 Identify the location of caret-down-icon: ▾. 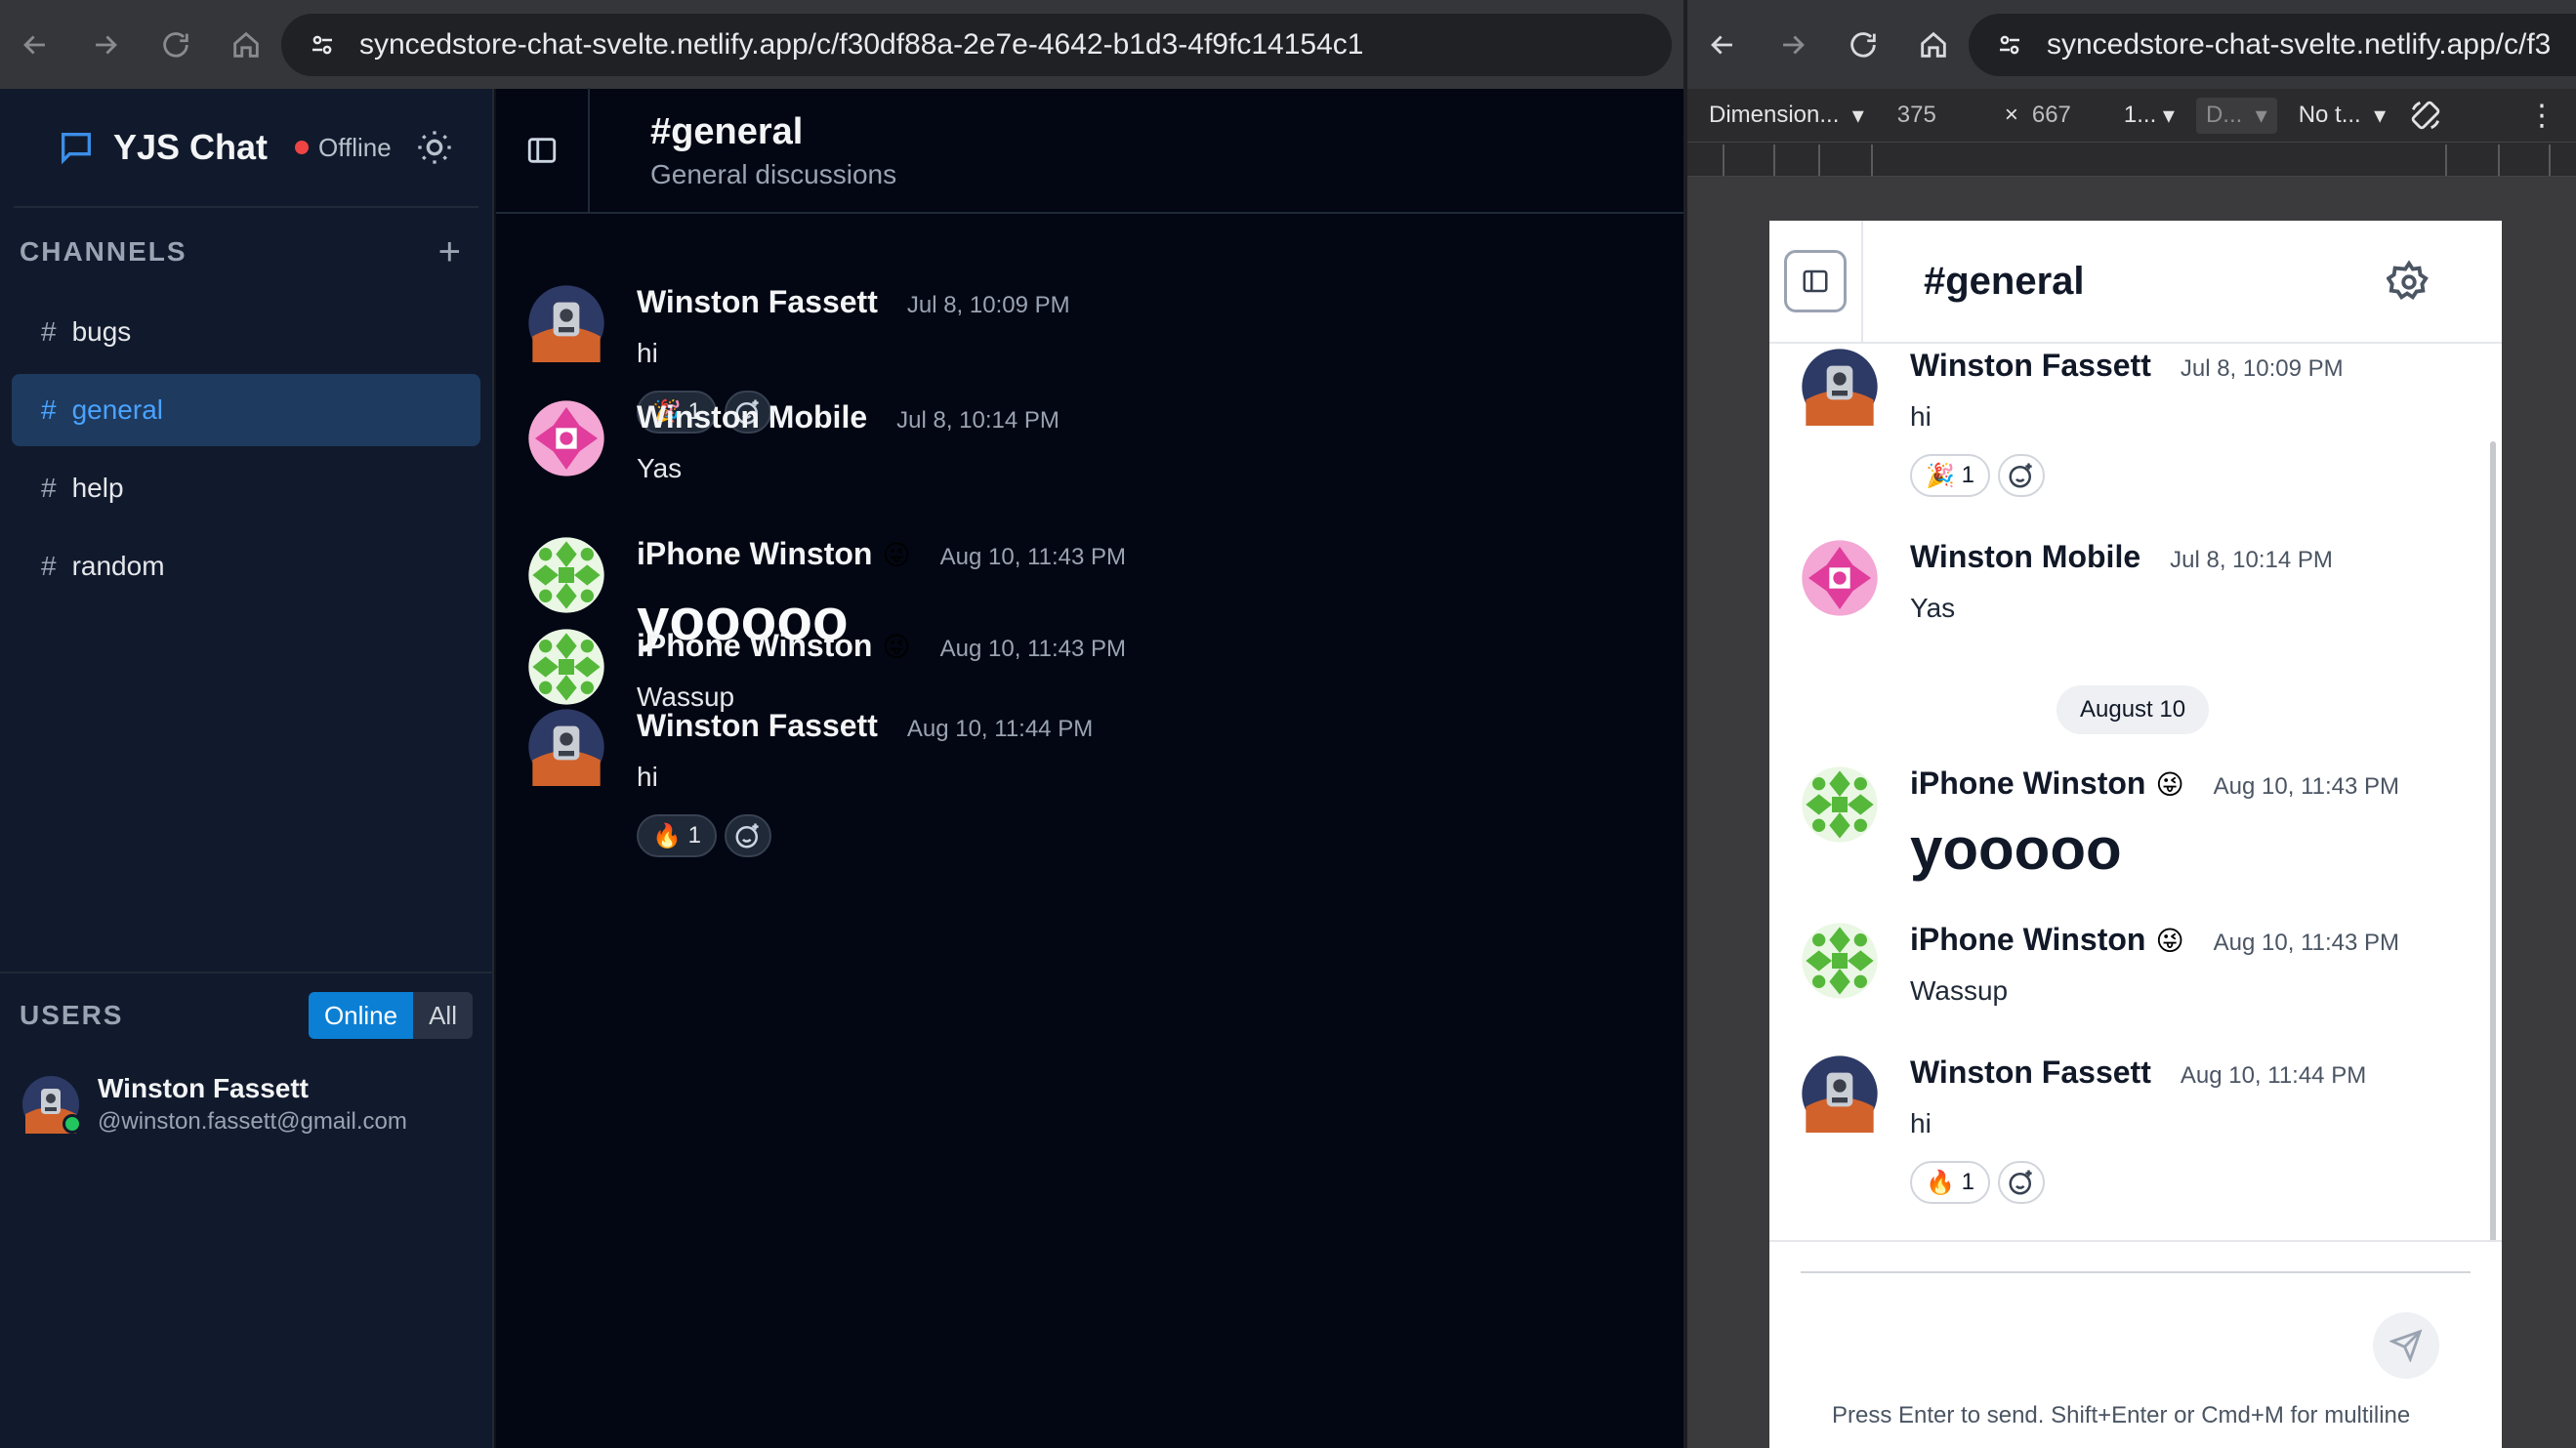
(2168, 115).